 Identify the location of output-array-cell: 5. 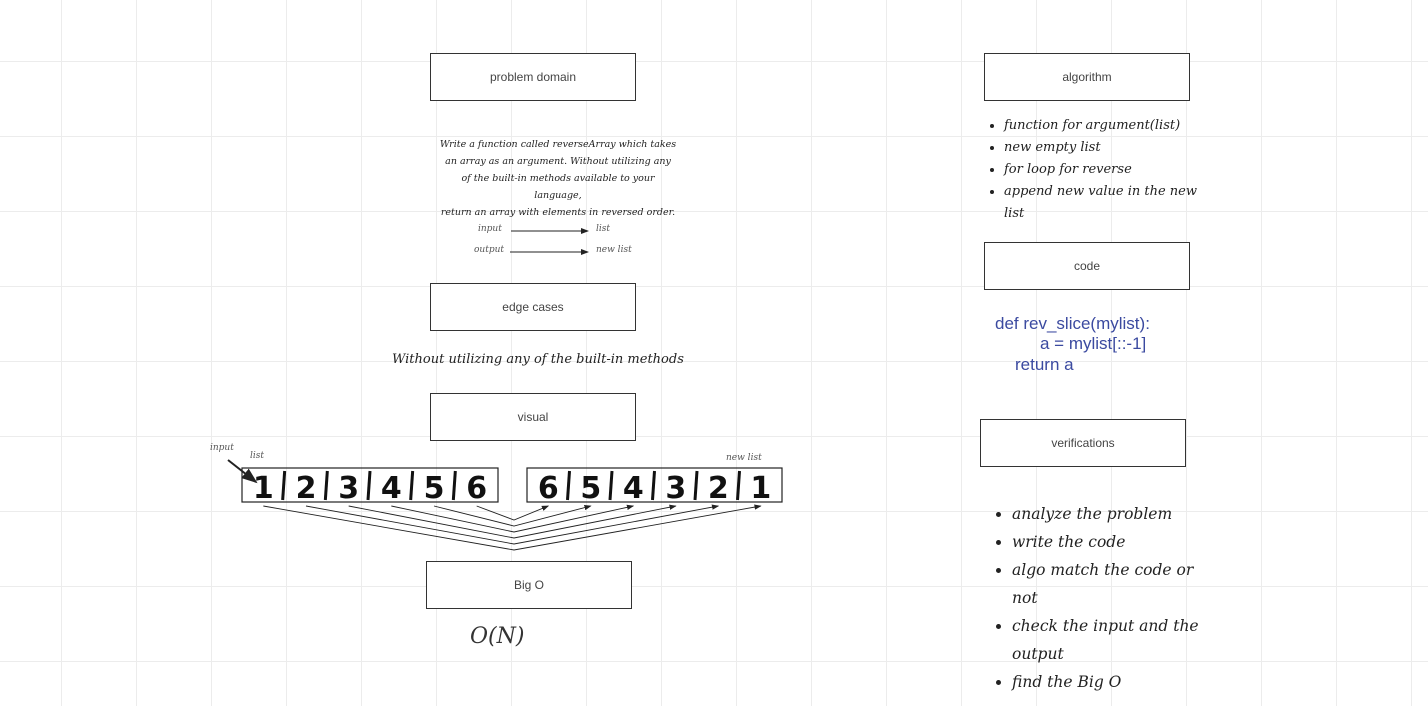
(590, 488).